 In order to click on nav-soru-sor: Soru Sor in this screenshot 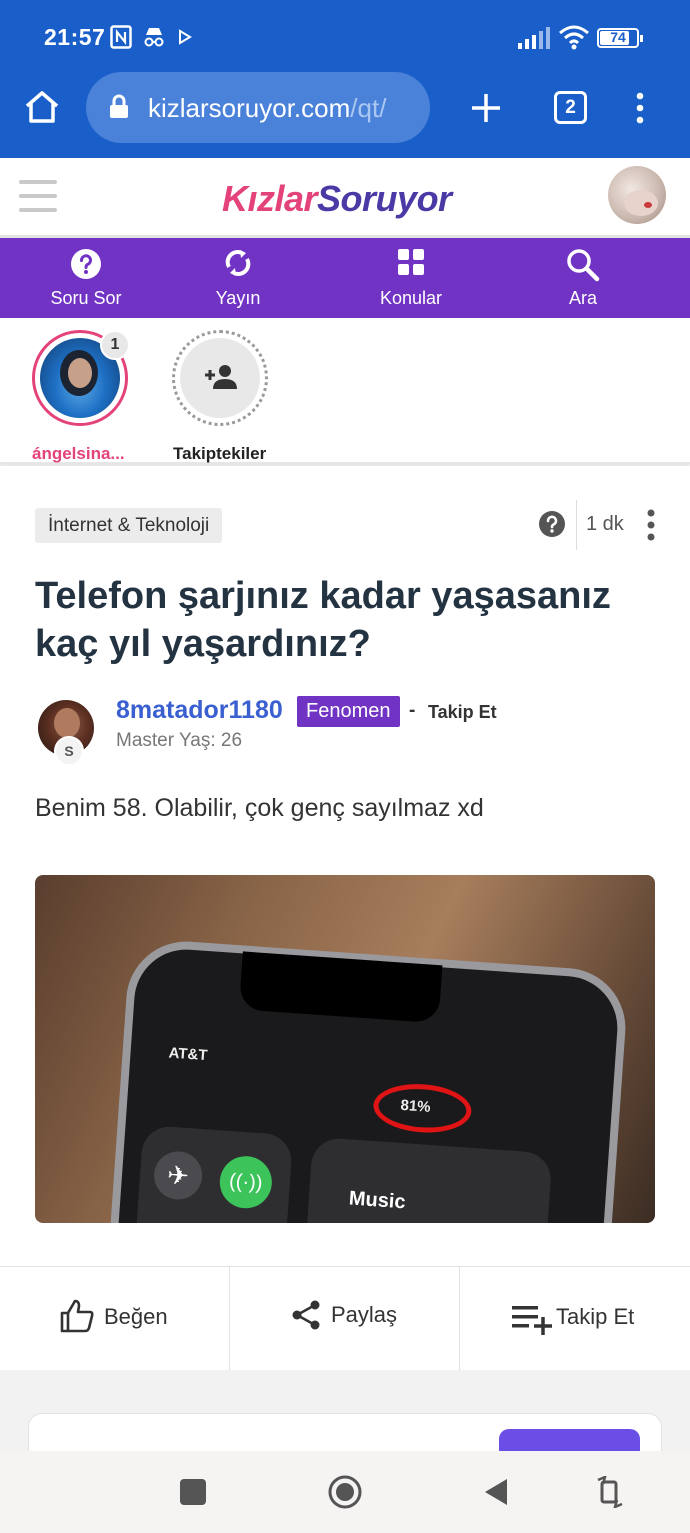, I will do `click(86, 278)`.